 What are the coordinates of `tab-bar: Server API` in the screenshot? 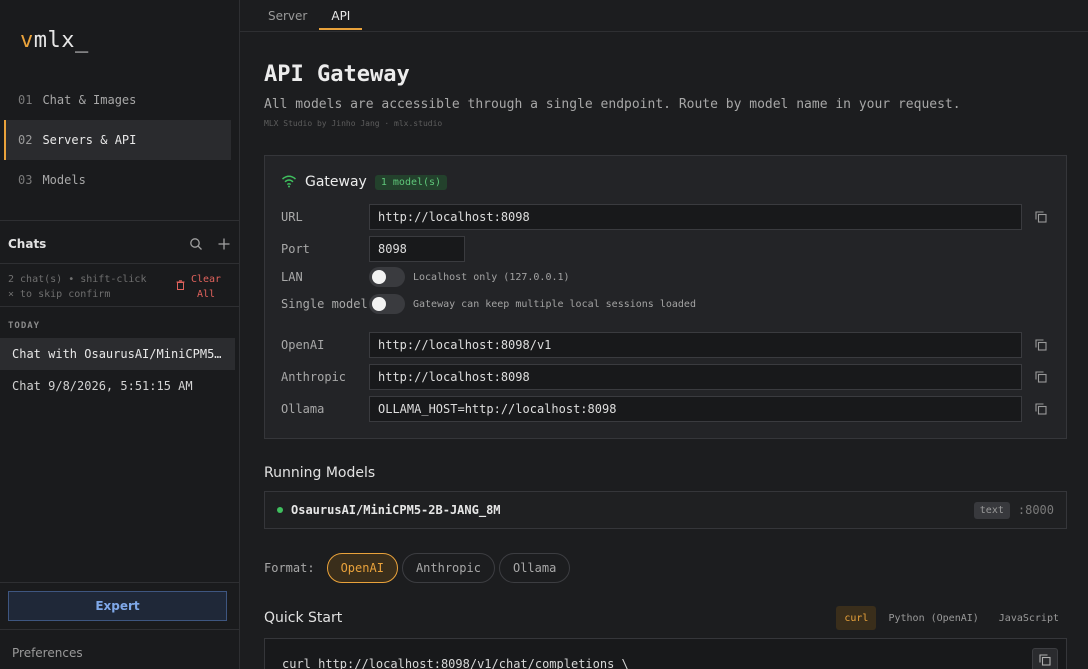 It's located at (664, 16).